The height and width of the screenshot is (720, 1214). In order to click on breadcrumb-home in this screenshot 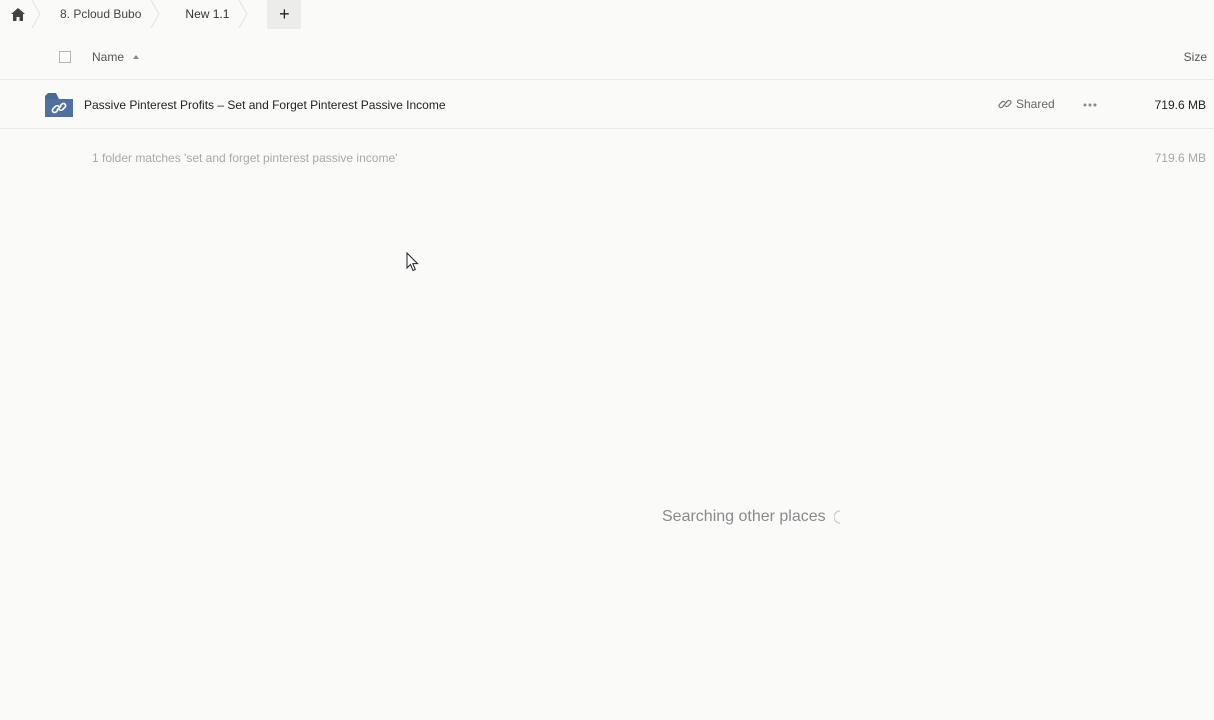, I will do `click(20, 14)`.